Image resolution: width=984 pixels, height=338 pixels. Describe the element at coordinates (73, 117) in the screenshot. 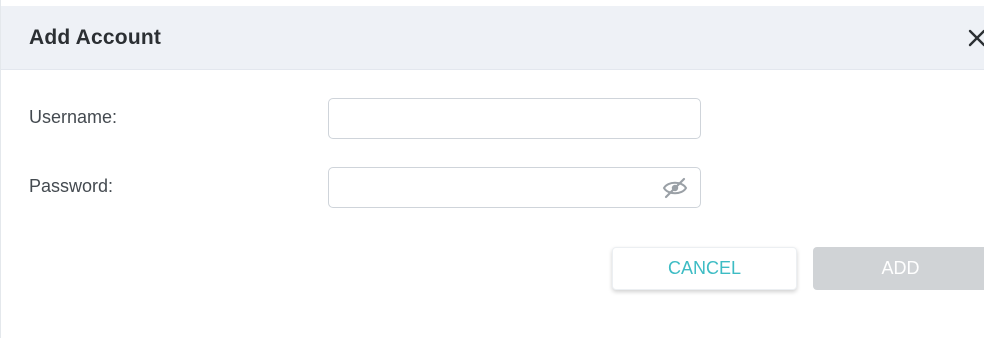

I see `username-label: Username:` at that location.